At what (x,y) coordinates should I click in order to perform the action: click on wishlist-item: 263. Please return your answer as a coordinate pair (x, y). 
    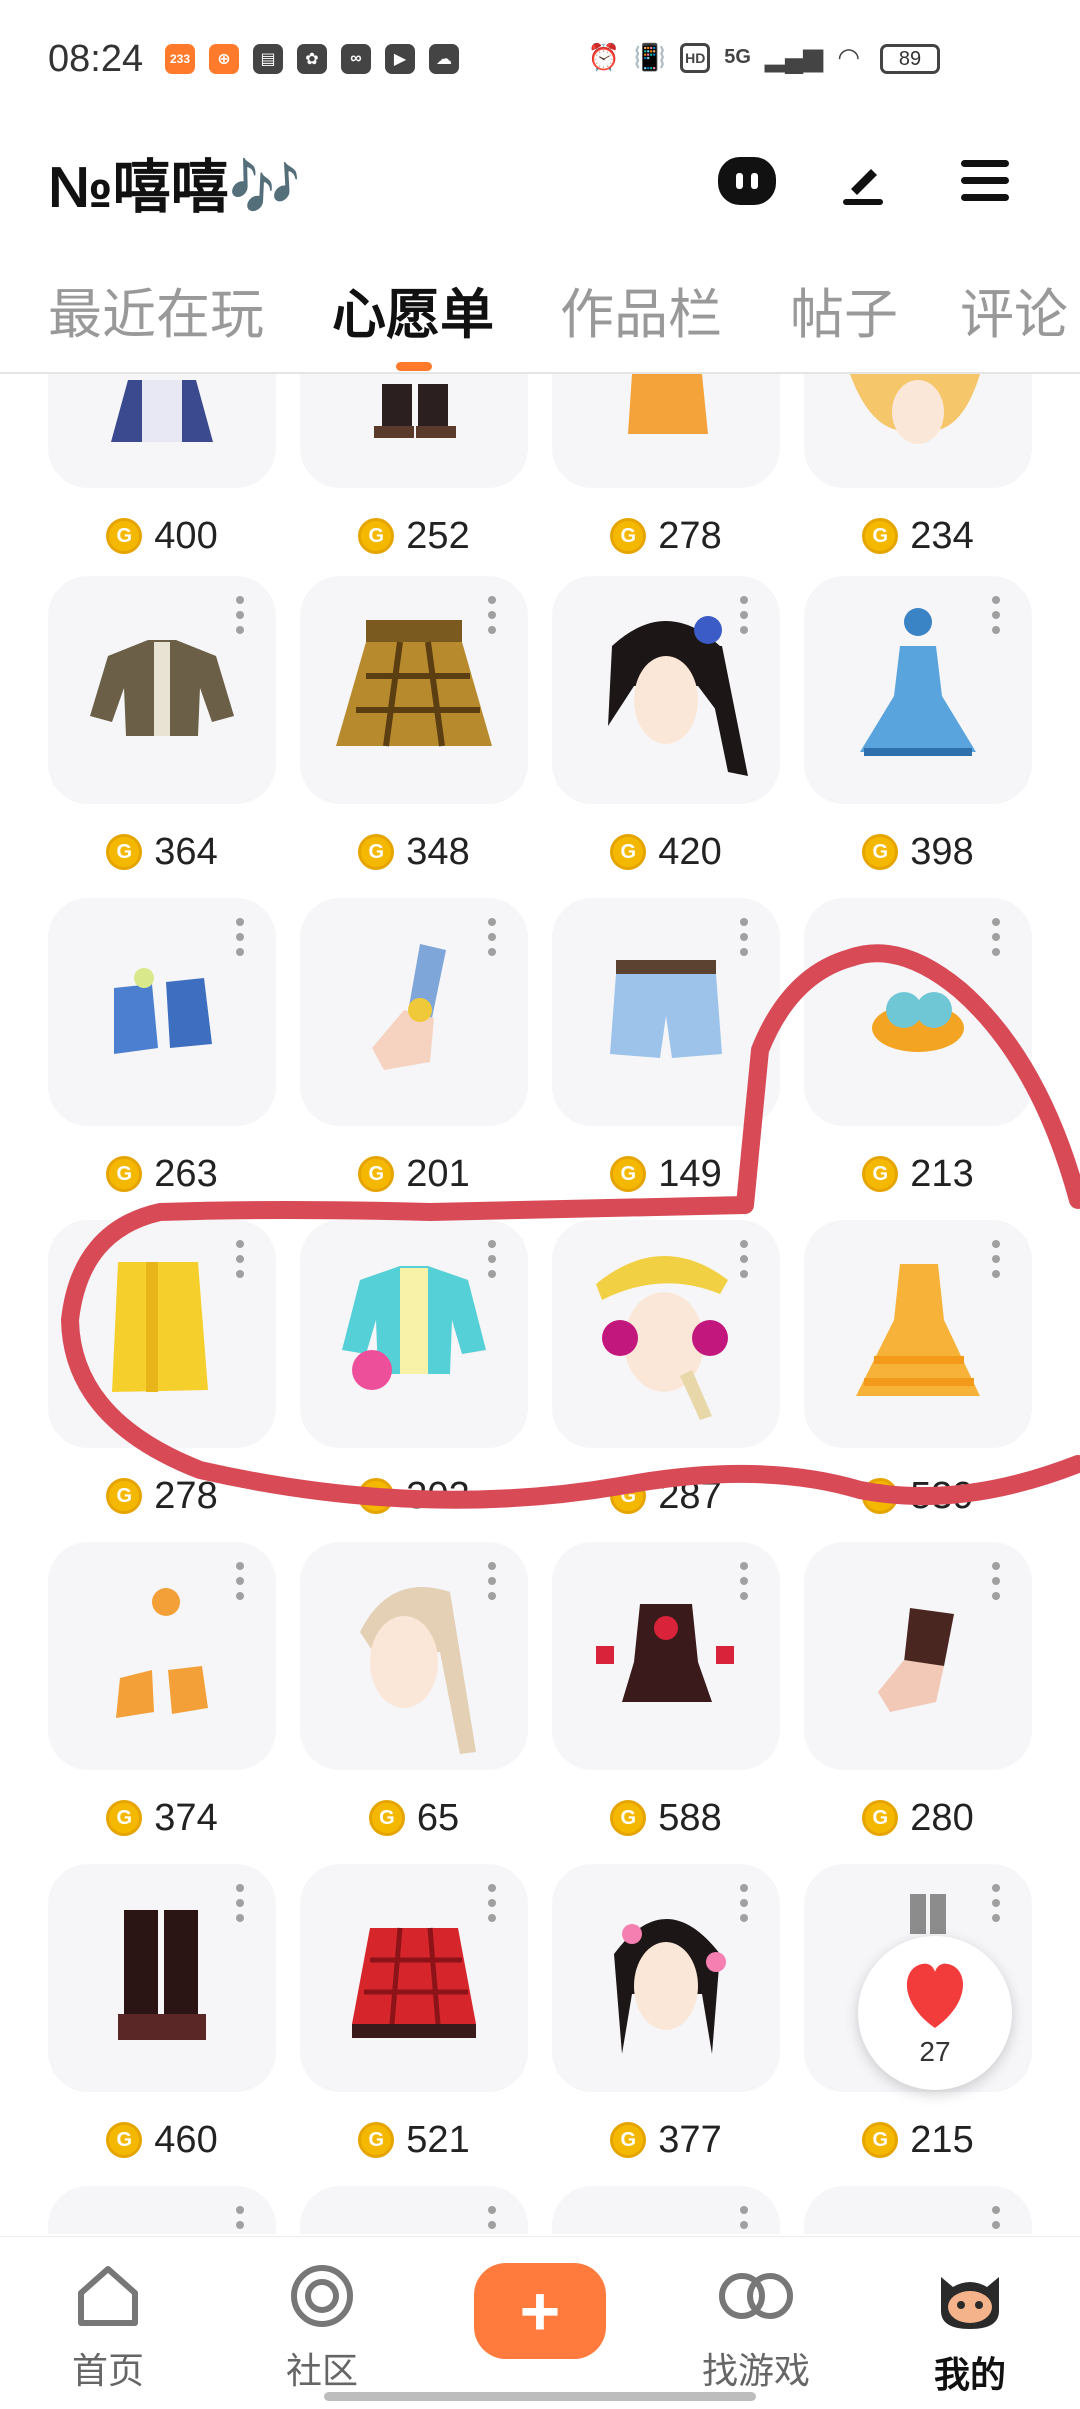
    Looking at the image, I should click on (162, 1050).